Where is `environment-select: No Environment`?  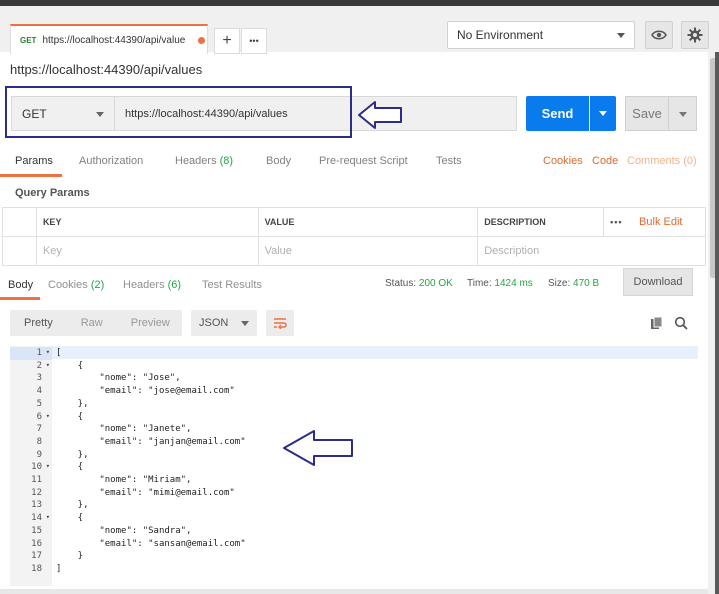
environment-select: No Environment is located at coordinates (541, 35).